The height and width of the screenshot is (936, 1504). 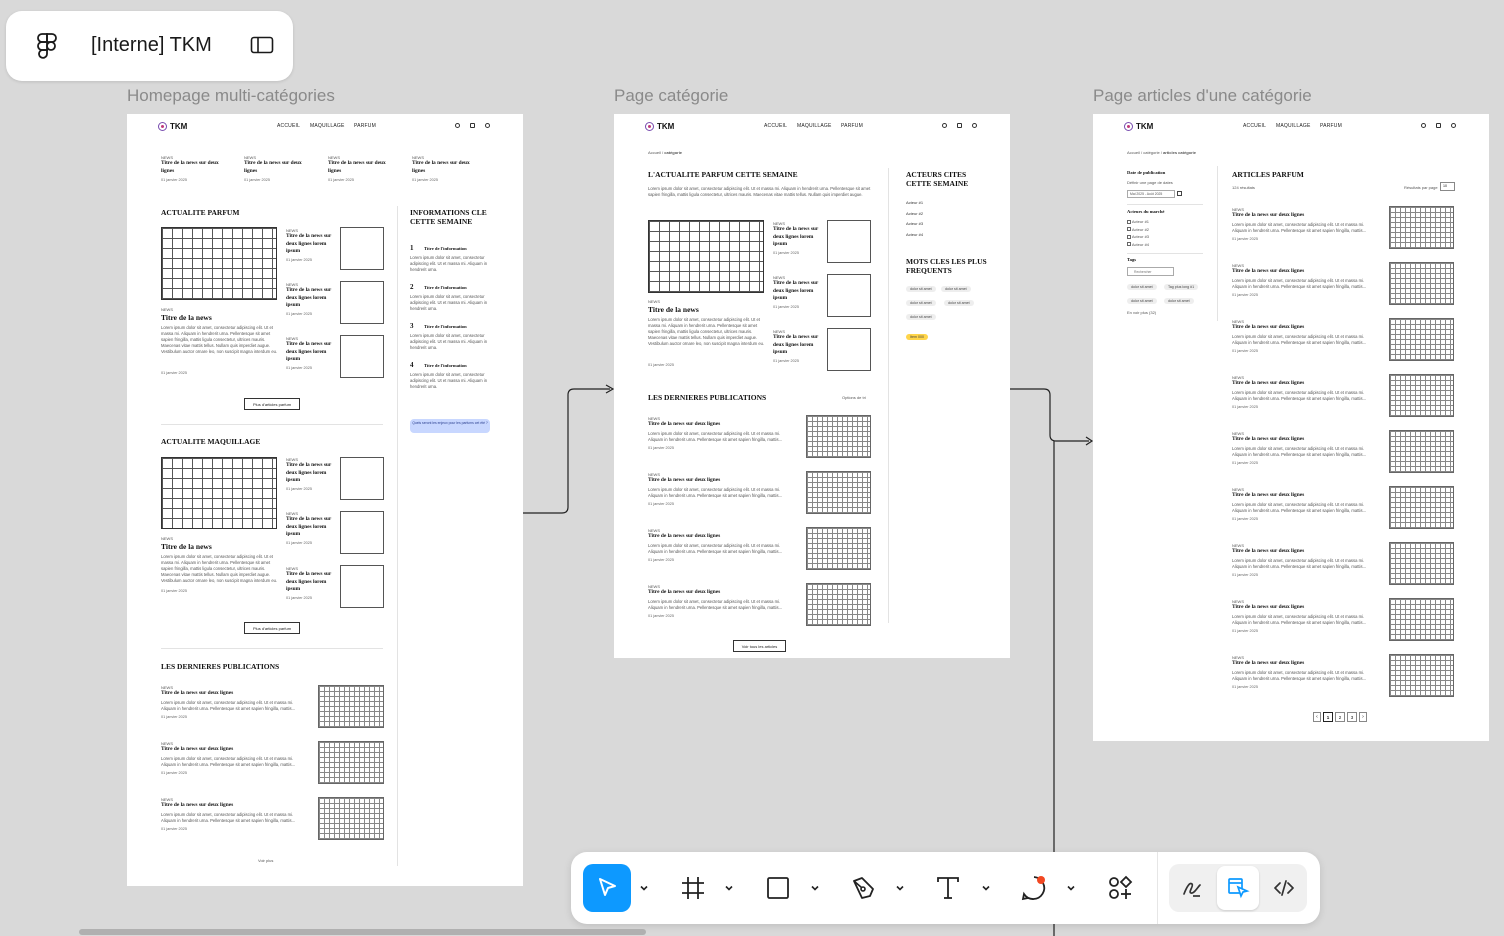 What do you see at coordinates (1120, 888) in the screenshot?
I see `assets-tool-button` at bounding box center [1120, 888].